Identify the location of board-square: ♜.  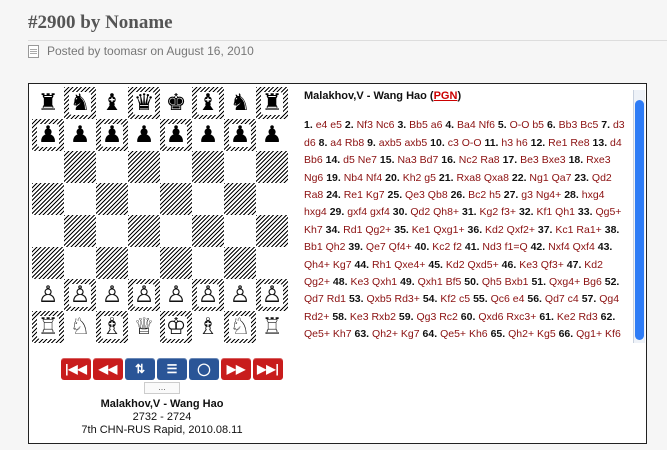
(272, 103).